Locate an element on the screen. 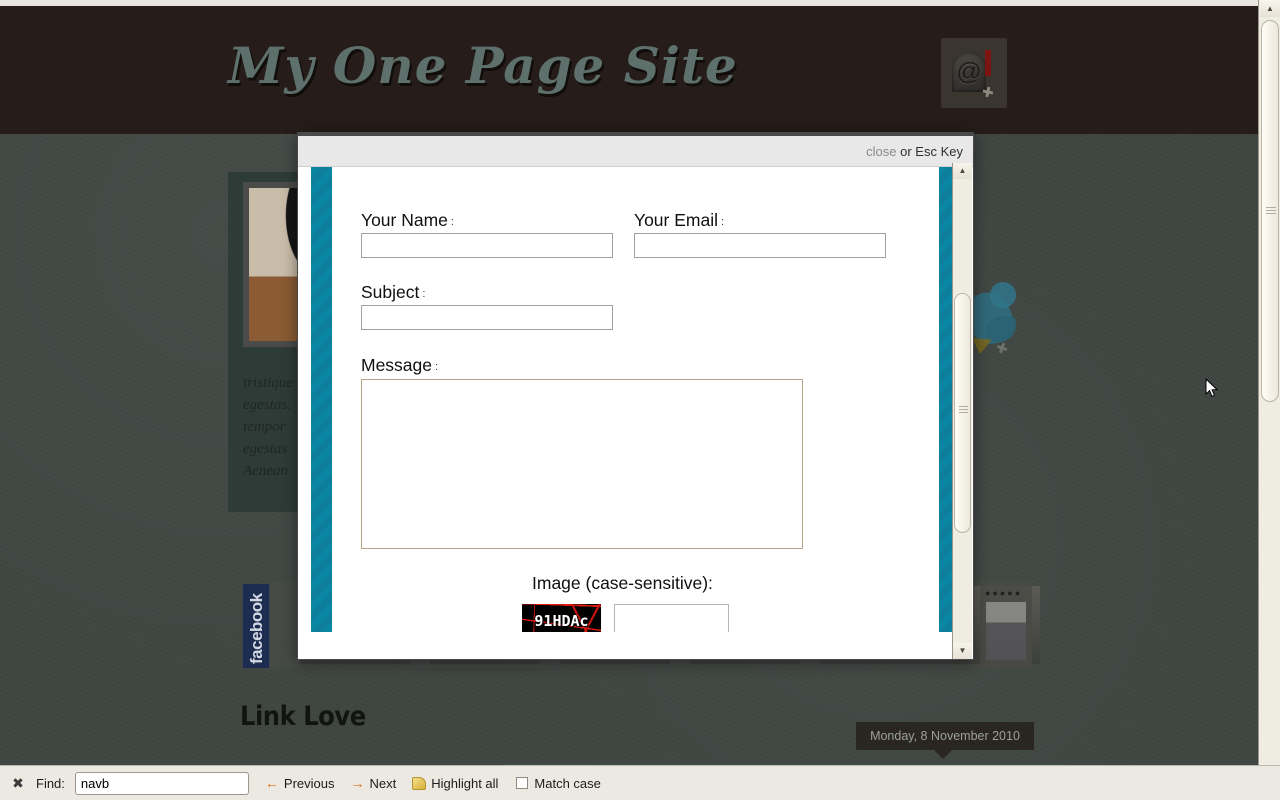  search-input is located at coordinates (161, 783).